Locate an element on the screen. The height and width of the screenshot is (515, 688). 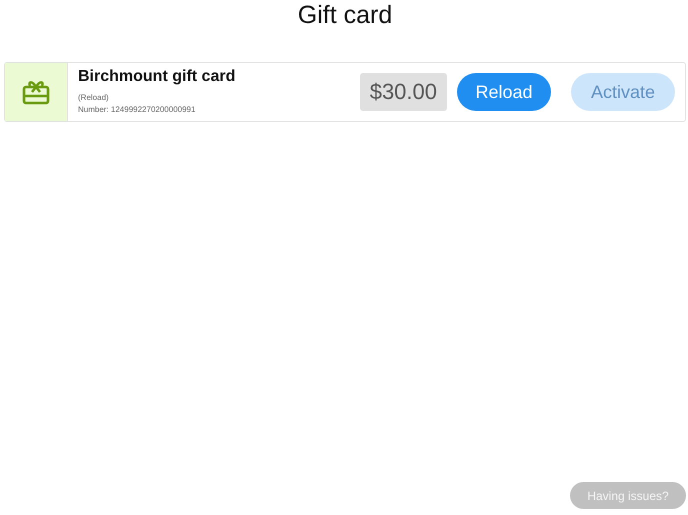
card-name: Birchmount gift card is located at coordinates (157, 77).